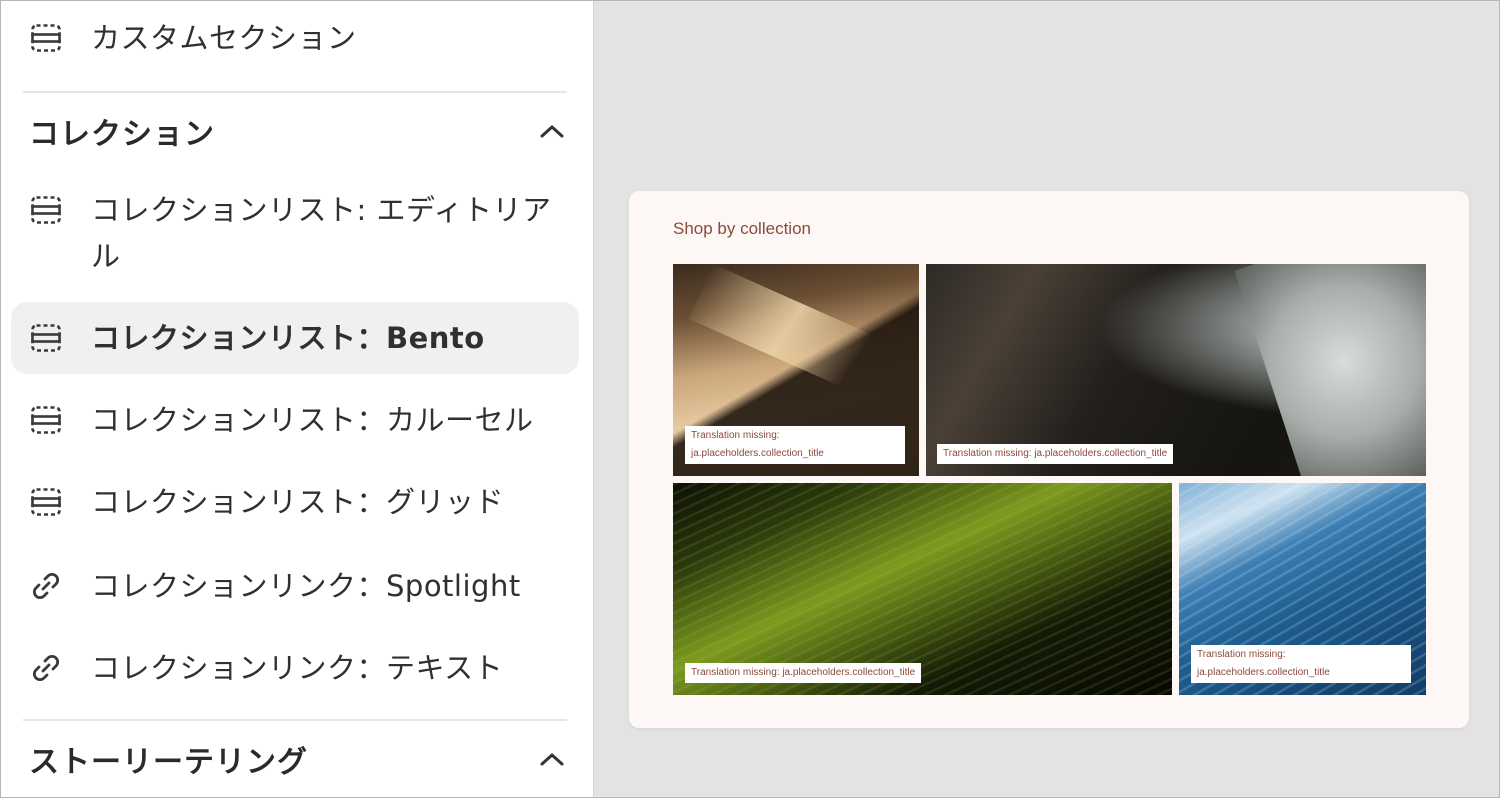 Image resolution: width=1500 pixels, height=798 pixels. I want to click on sidebar-item-label: コレクションリスト：グリッド, so click(298, 502).